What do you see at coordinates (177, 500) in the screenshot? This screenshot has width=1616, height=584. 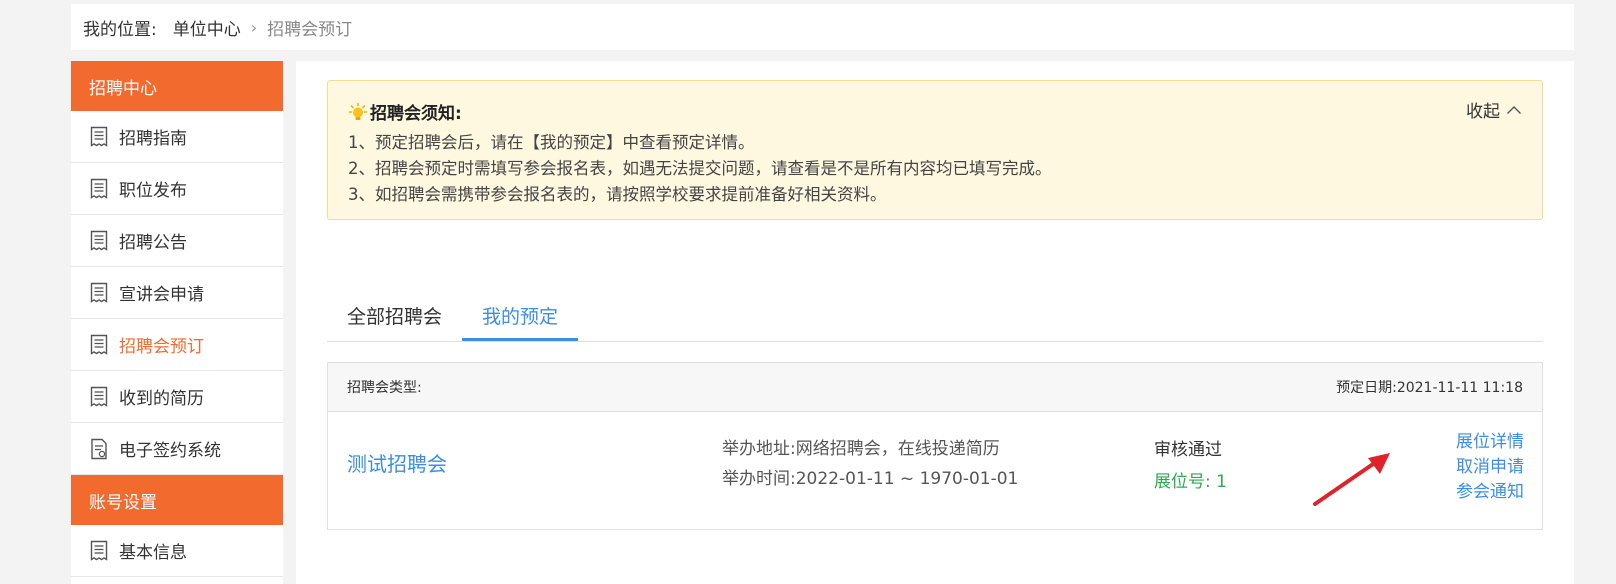 I see `sidebar-section-account: 账号设置` at bounding box center [177, 500].